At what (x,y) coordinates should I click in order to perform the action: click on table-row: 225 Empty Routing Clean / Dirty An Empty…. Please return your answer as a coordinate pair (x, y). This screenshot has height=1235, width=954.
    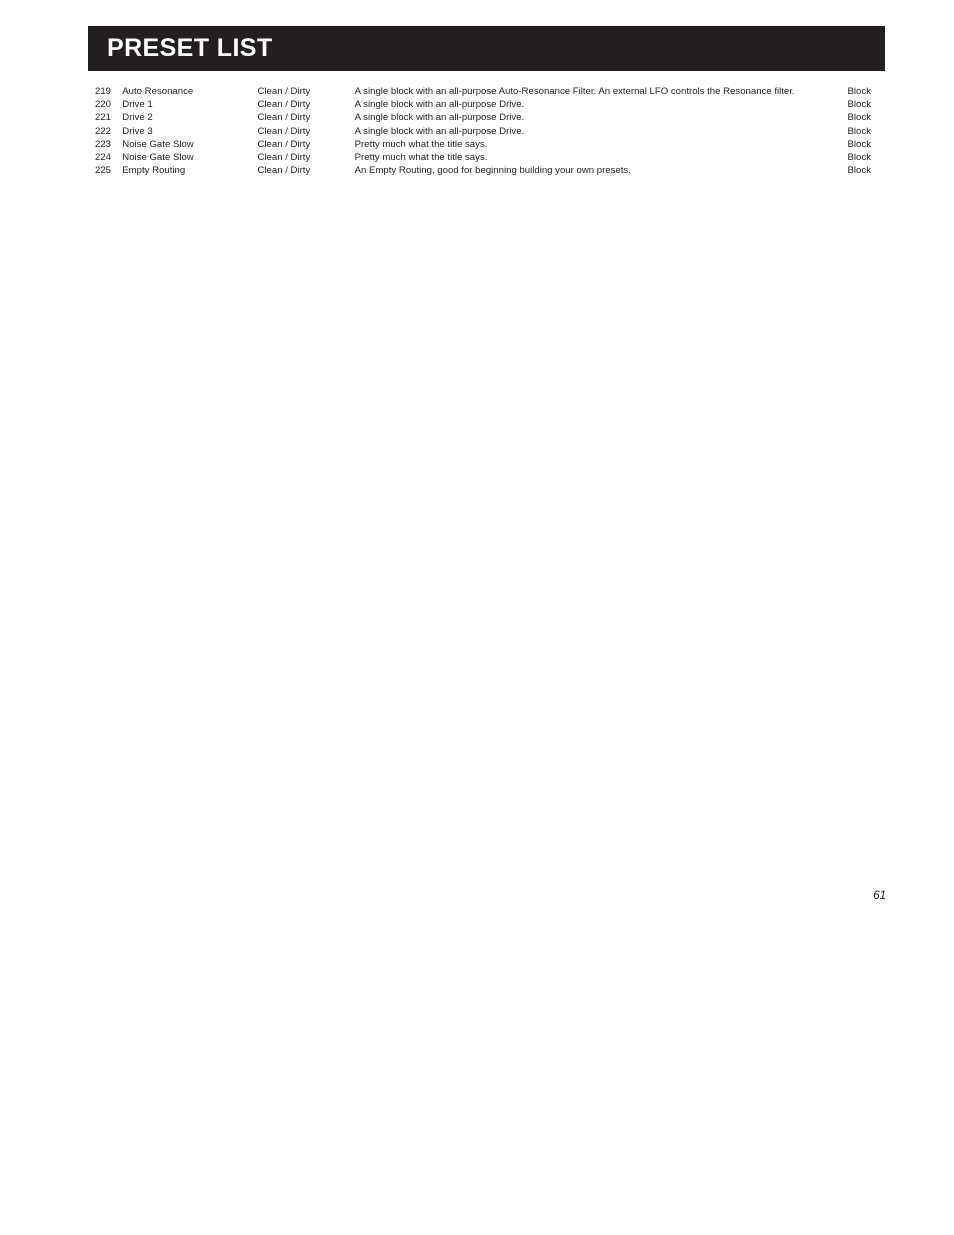
    Looking at the image, I should click on (486, 170).